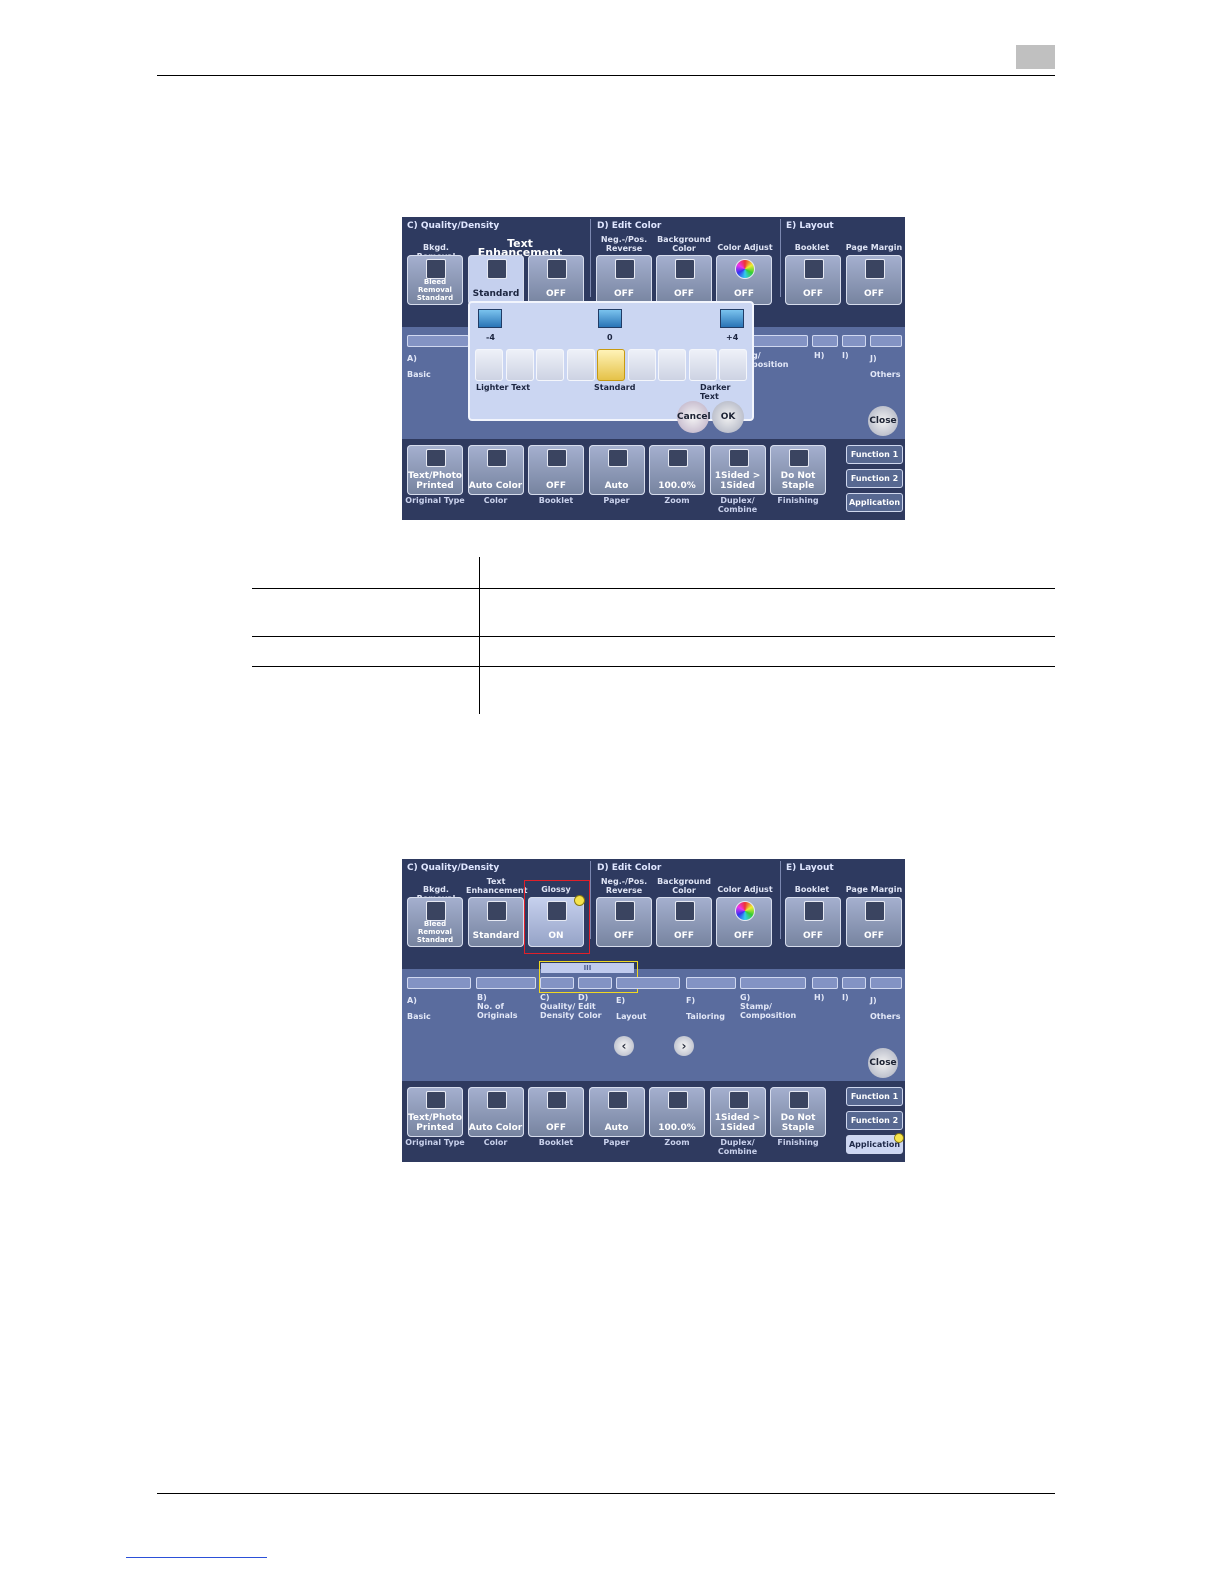 This screenshot has height=1584, width=1224. I want to click on group-h-label: H), so click(819, 997).